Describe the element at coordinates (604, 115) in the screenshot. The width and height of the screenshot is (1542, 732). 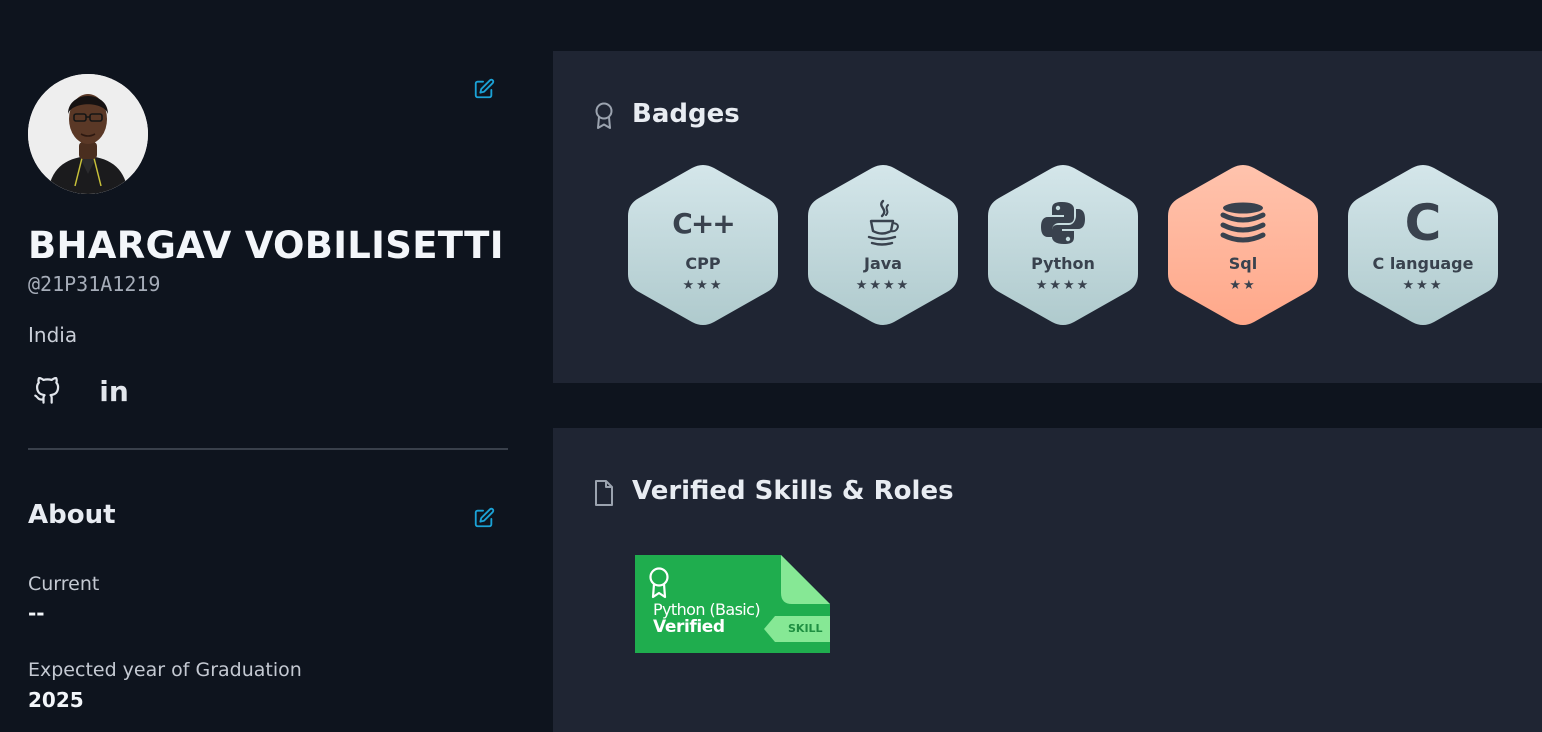
I see `ribbon-icon` at that location.